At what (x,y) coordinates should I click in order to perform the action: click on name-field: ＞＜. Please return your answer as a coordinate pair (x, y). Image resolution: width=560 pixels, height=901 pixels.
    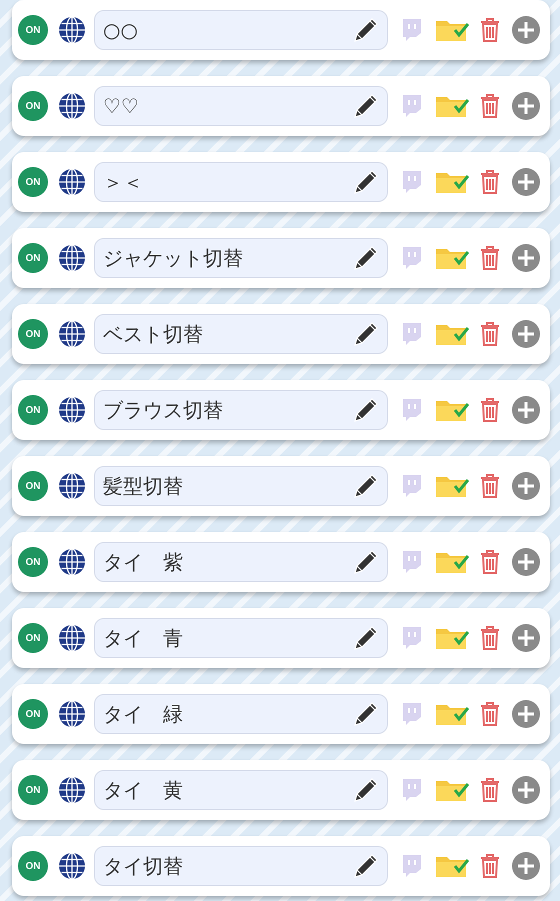
    Looking at the image, I should click on (241, 182).